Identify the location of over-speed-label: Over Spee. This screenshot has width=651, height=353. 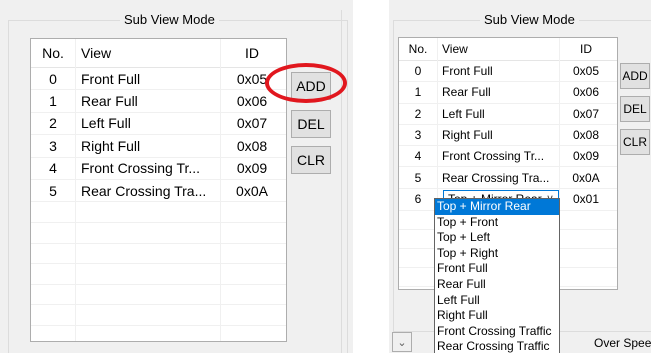
(622, 343).